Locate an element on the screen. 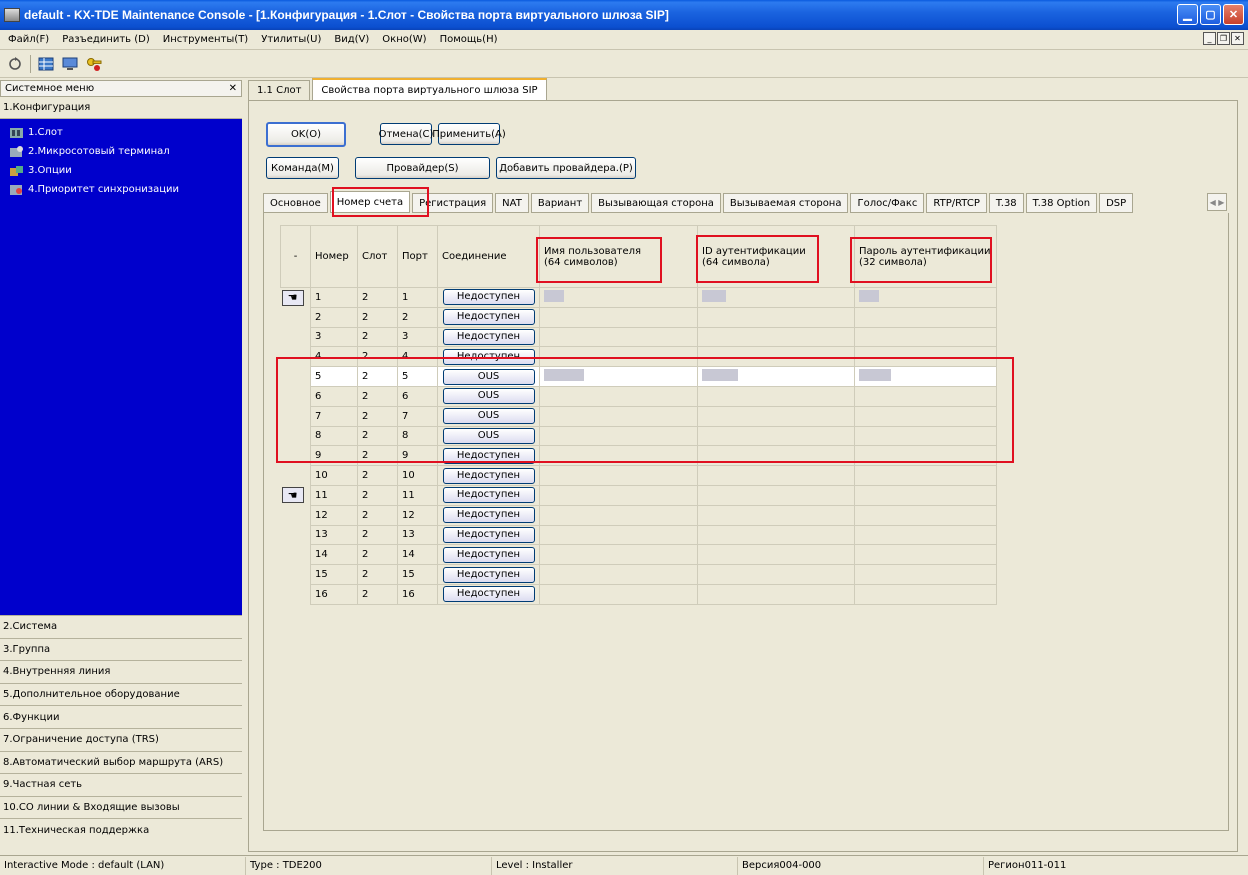 The image size is (1248, 875). cell-number: 16 is located at coordinates (334, 594).